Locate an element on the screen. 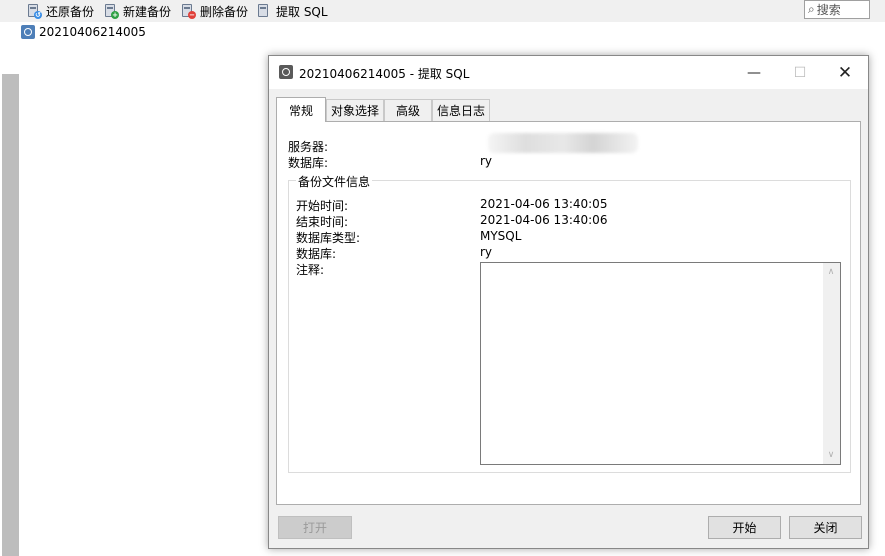 Image resolution: width=885 pixels, height=556 pixels. start-button: 开始 is located at coordinates (744, 527).